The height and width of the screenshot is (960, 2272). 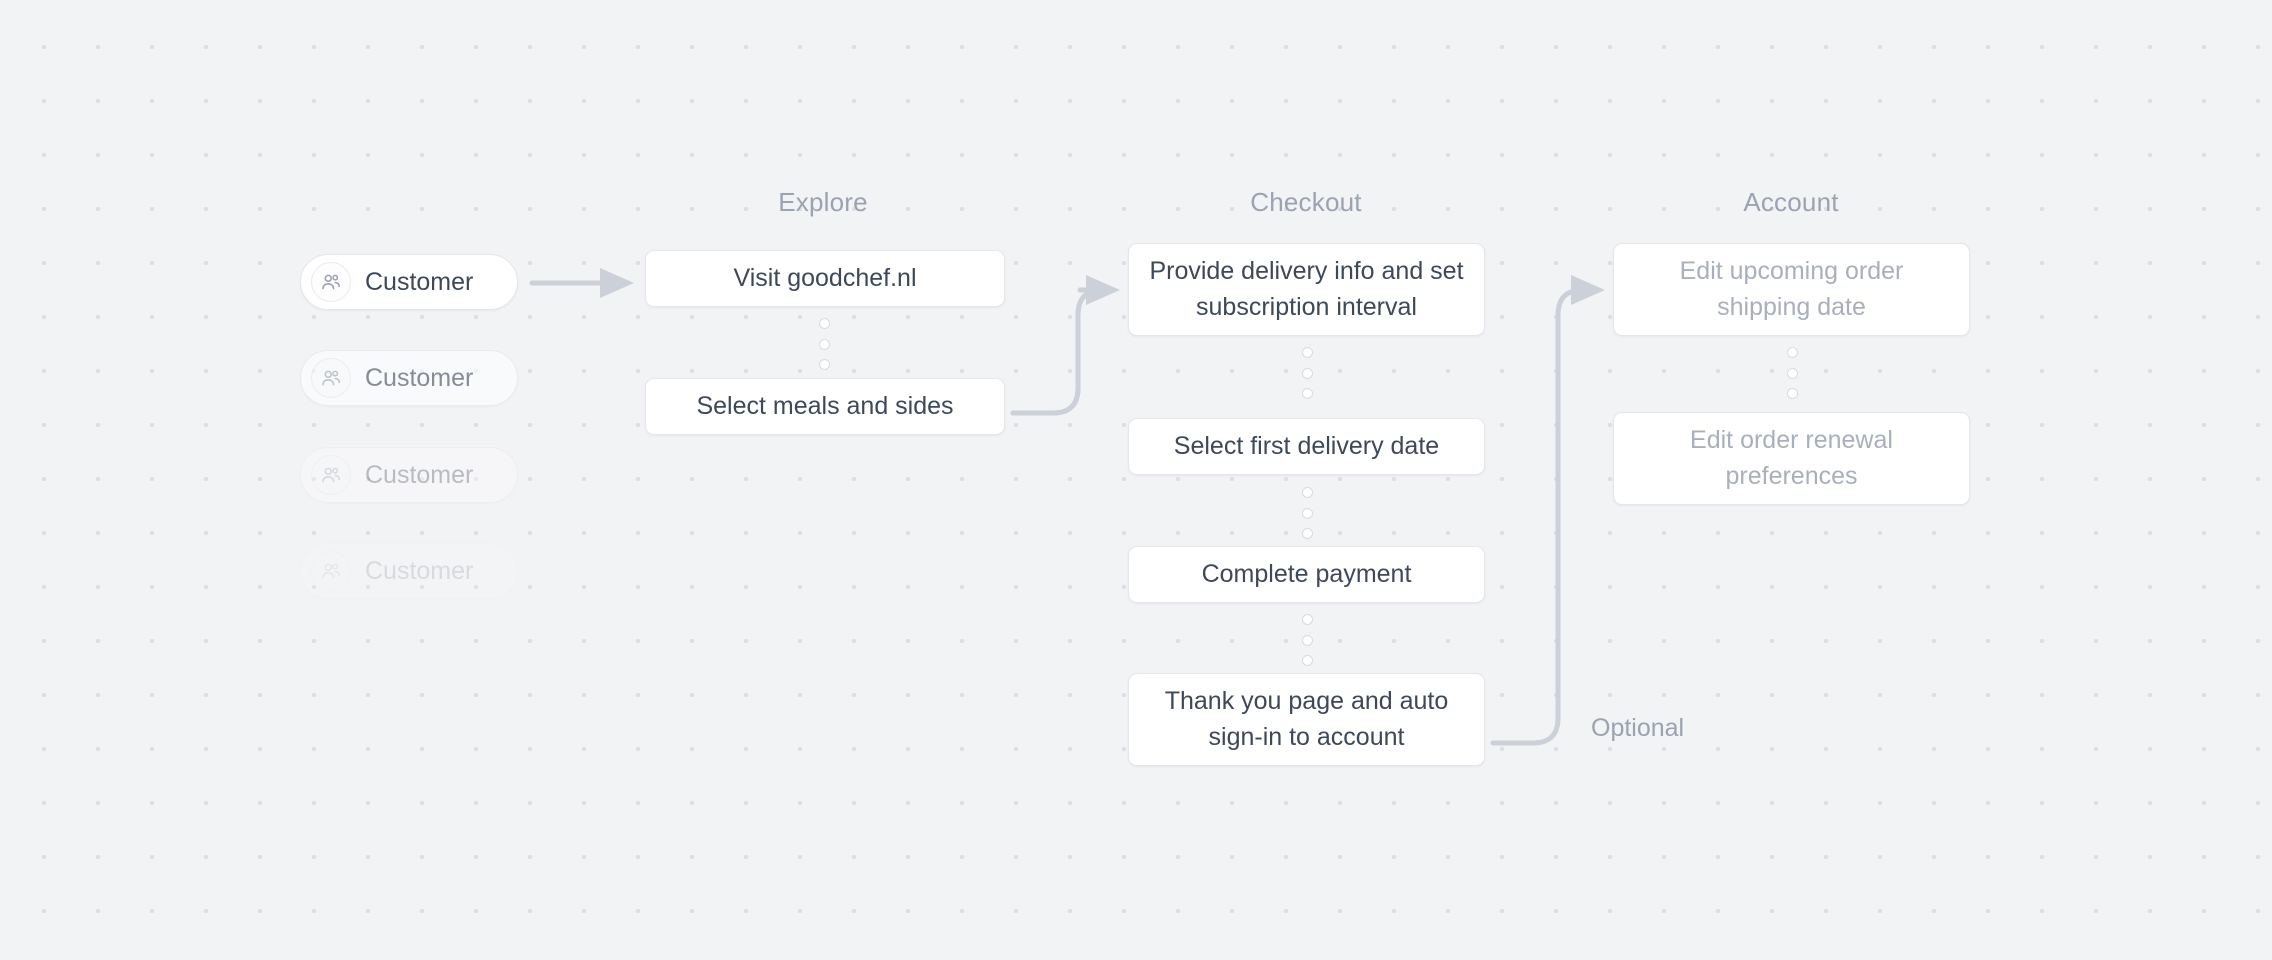 I want to click on actor-pill-customer-1: Customer, so click(x=409, y=282).